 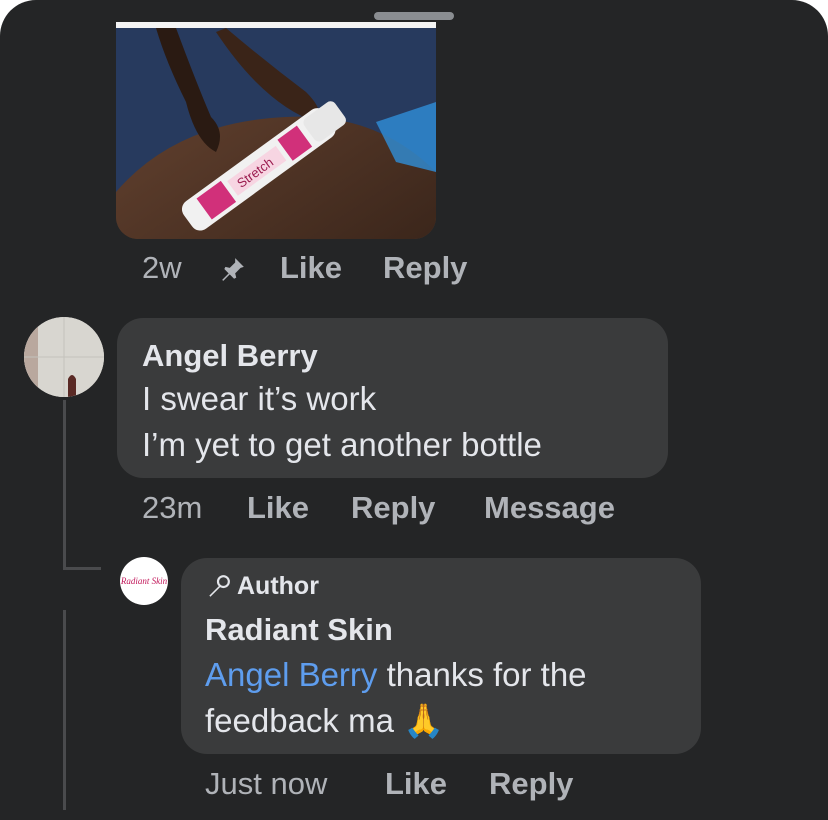 I want to click on avatar-radiant-skin: Radiant Skin, so click(x=144, y=581).